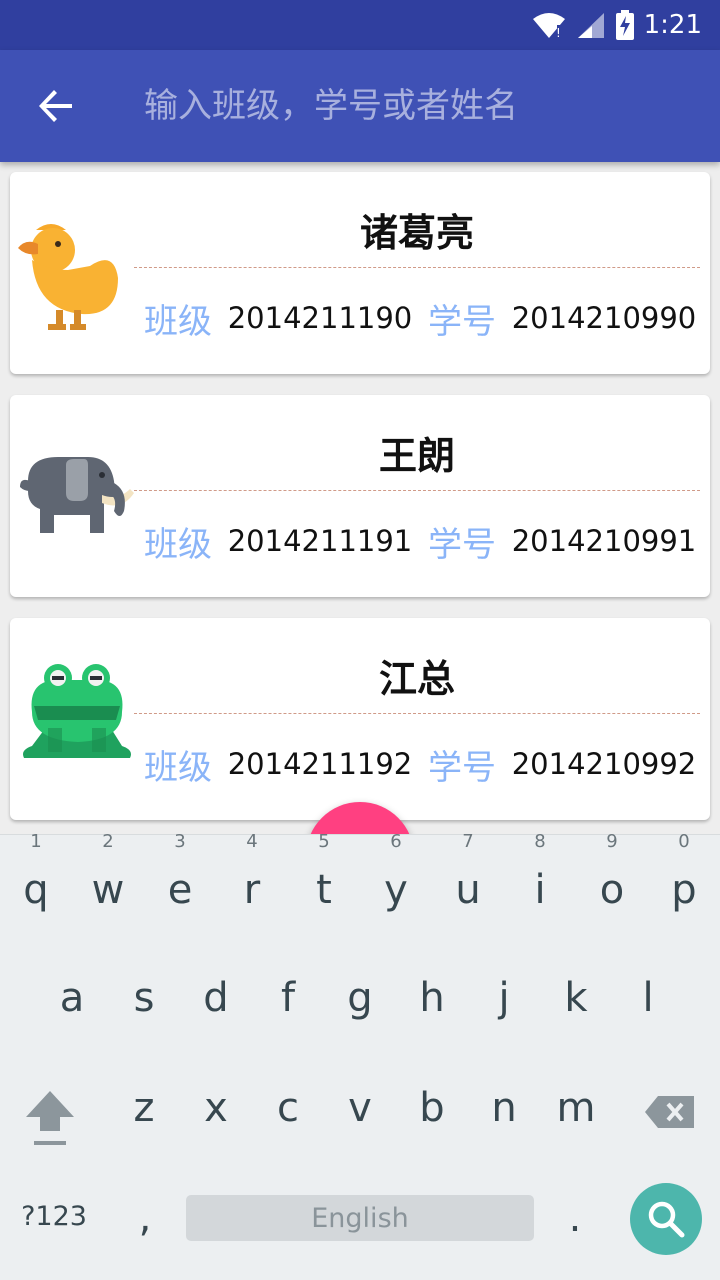 The width and height of the screenshot is (720, 1280). I want to click on key-i: 8i, so click(540, 872).